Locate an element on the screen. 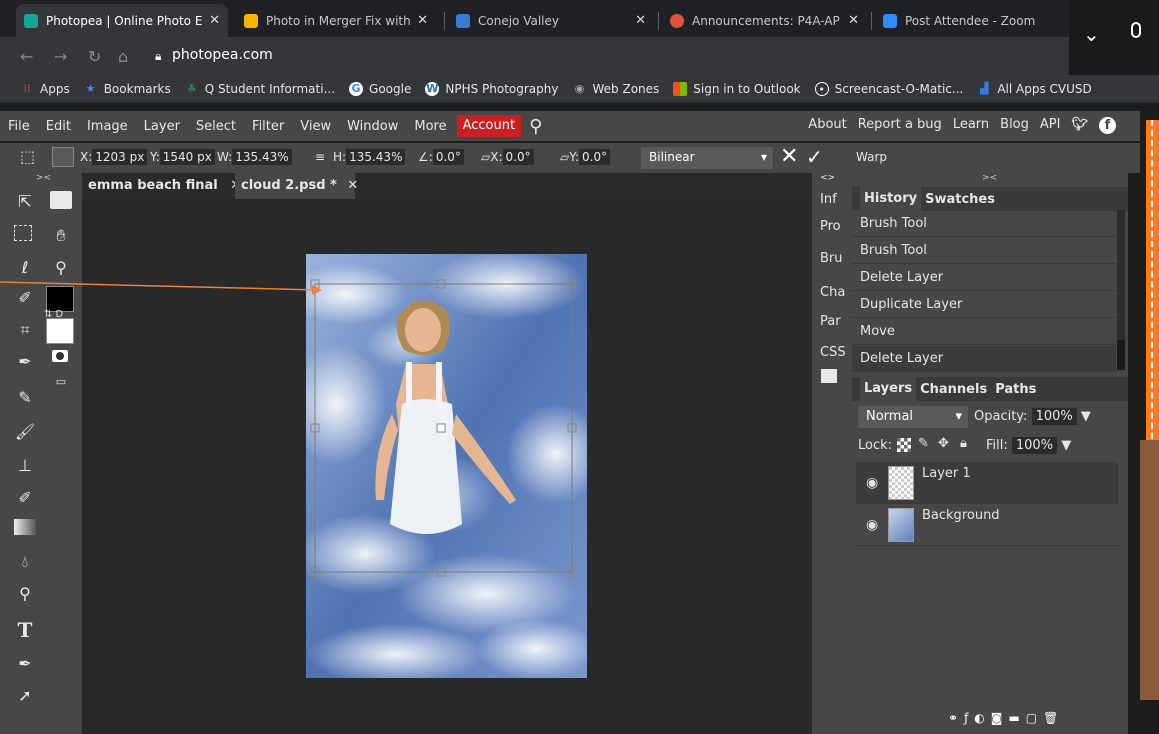 The height and width of the screenshot is (734, 1159). interpolation-select: Bilinear ▾ is located at coordinates (707, 158).